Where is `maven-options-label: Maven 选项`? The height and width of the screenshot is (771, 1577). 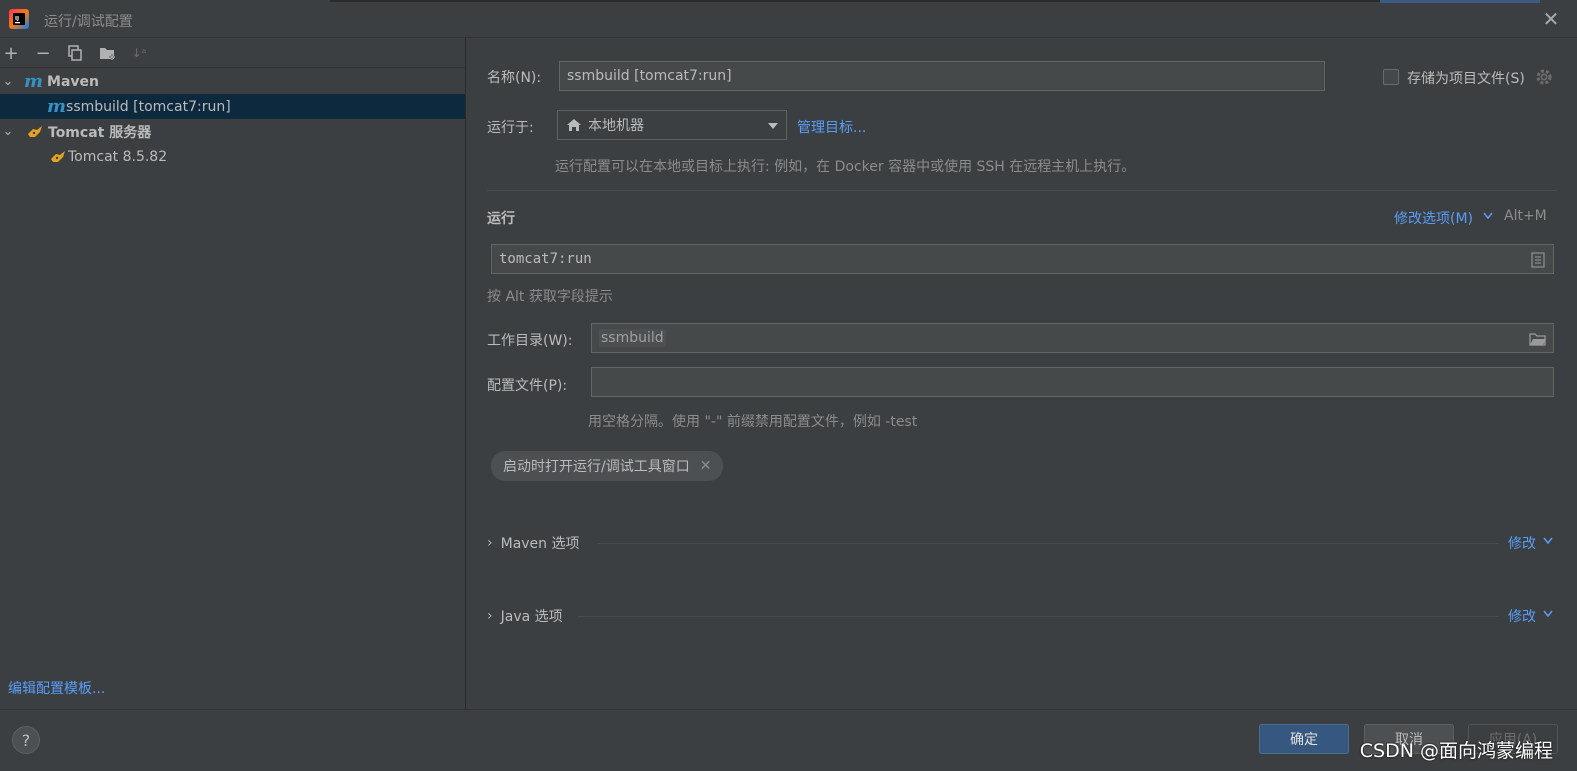
maven-options-label: Maven 选项 is located at coordinates (540, 544).